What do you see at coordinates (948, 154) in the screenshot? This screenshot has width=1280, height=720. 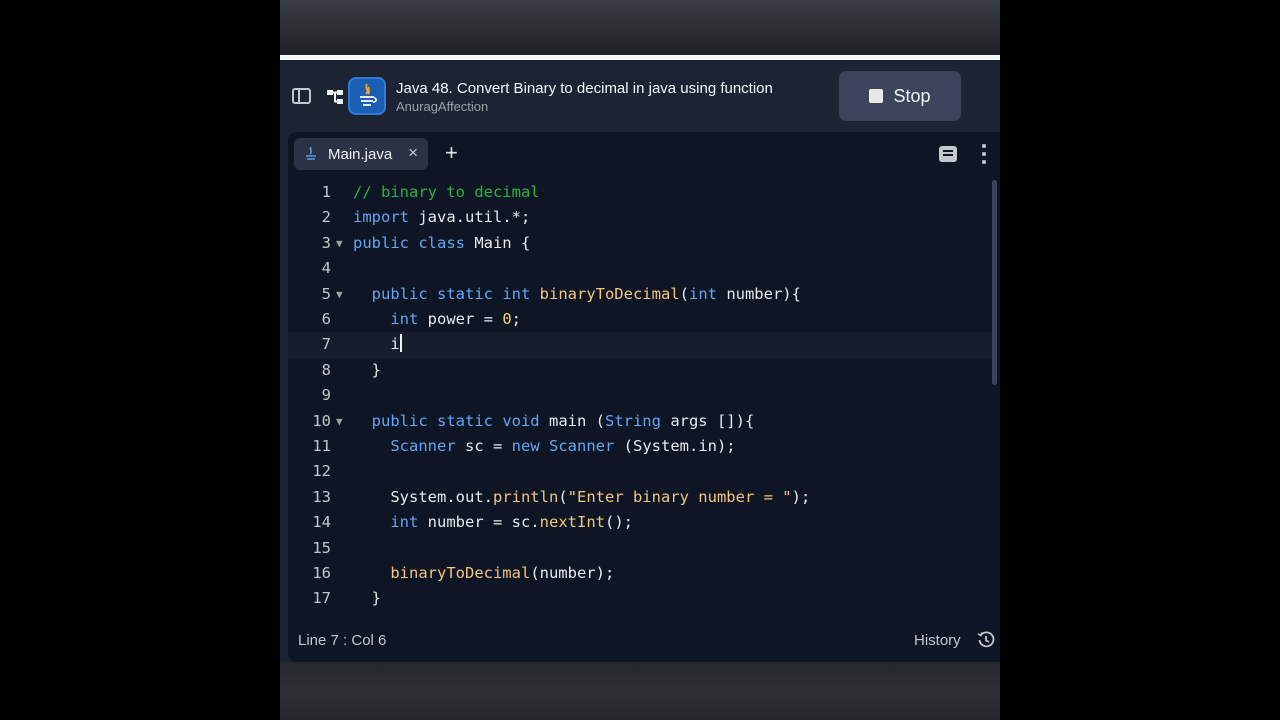 I see `file-icon` at bounding box center [948, 154].